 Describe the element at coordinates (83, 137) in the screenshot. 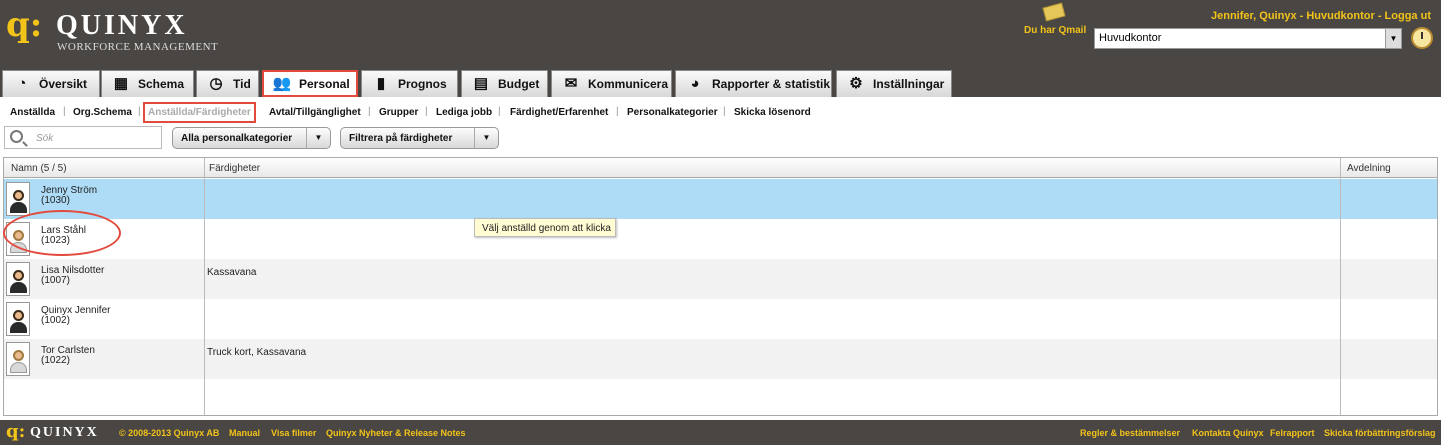

I see `search-input: Sök` at that location.